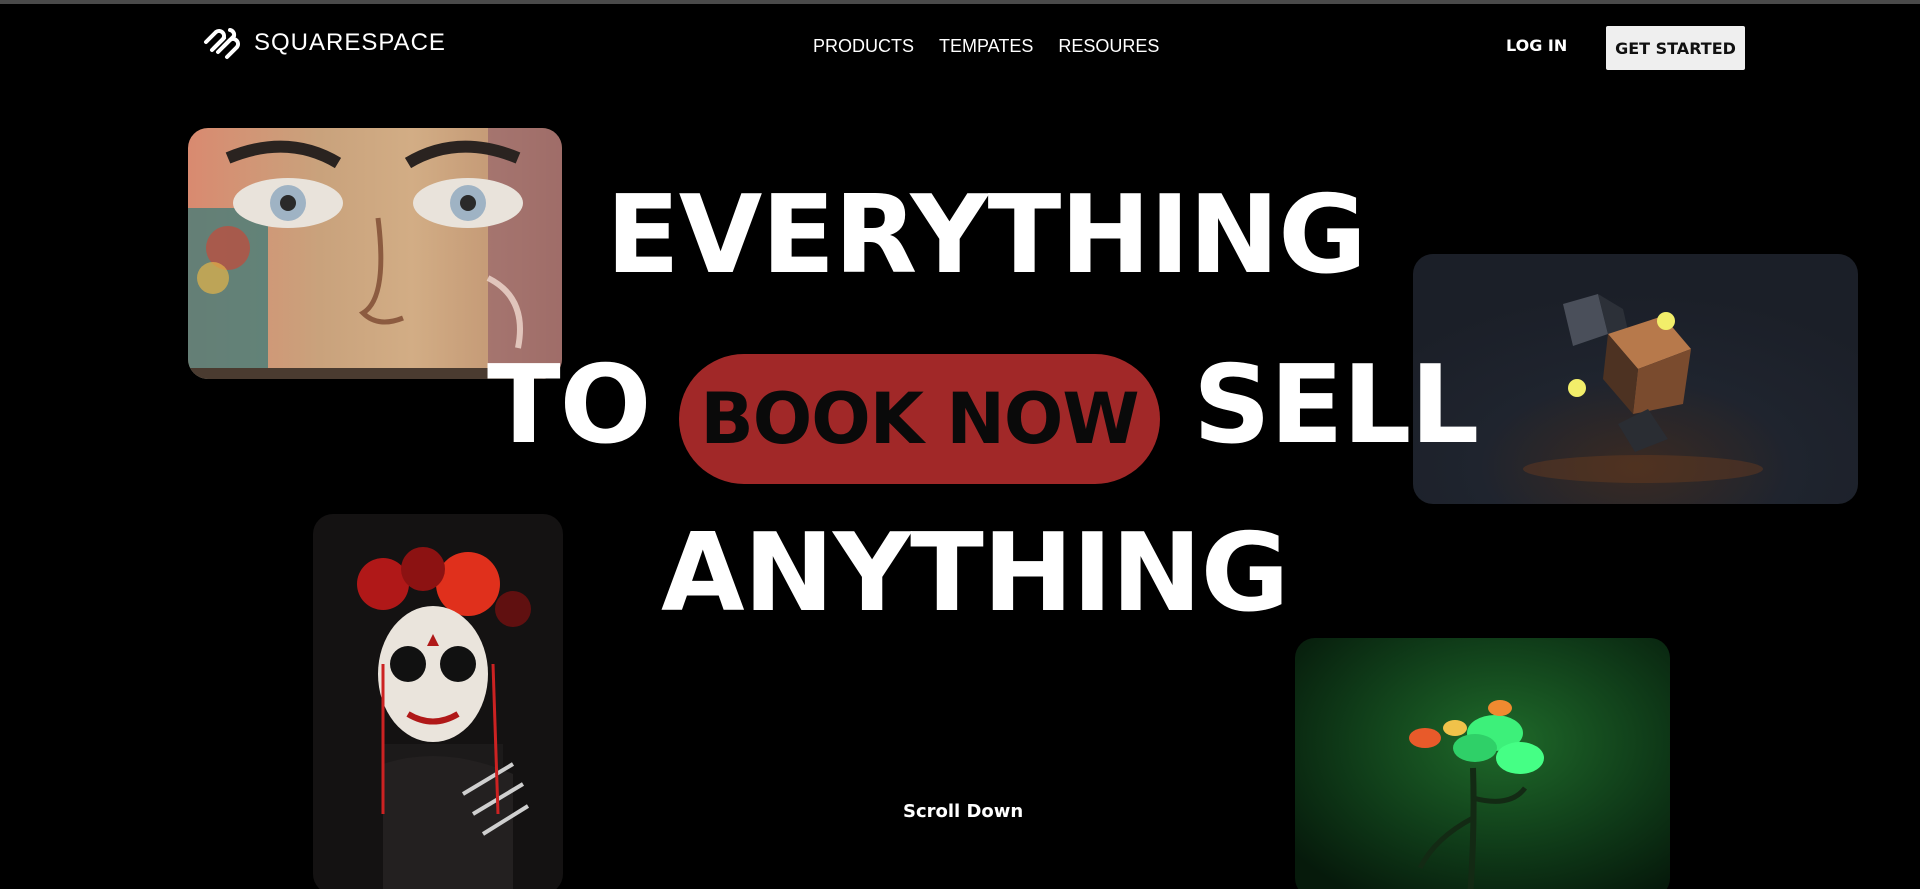 The image size is (1920, 889). I want to click on floating-cubes-image, so click(1635, 379).